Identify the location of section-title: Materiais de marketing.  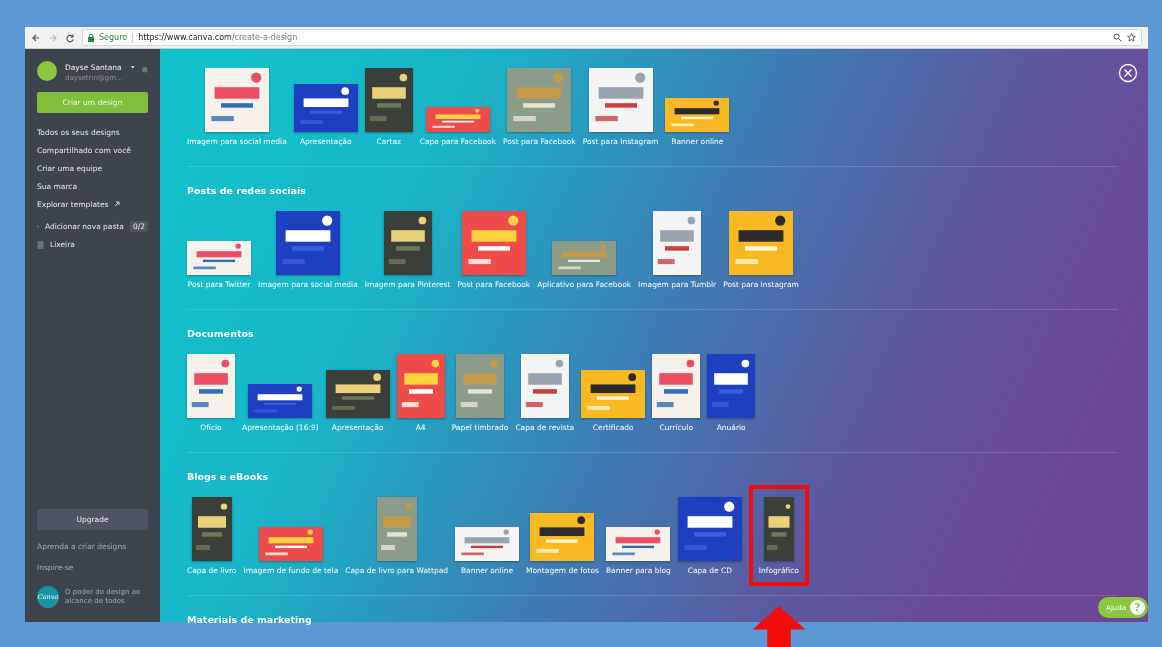
(250, 620).